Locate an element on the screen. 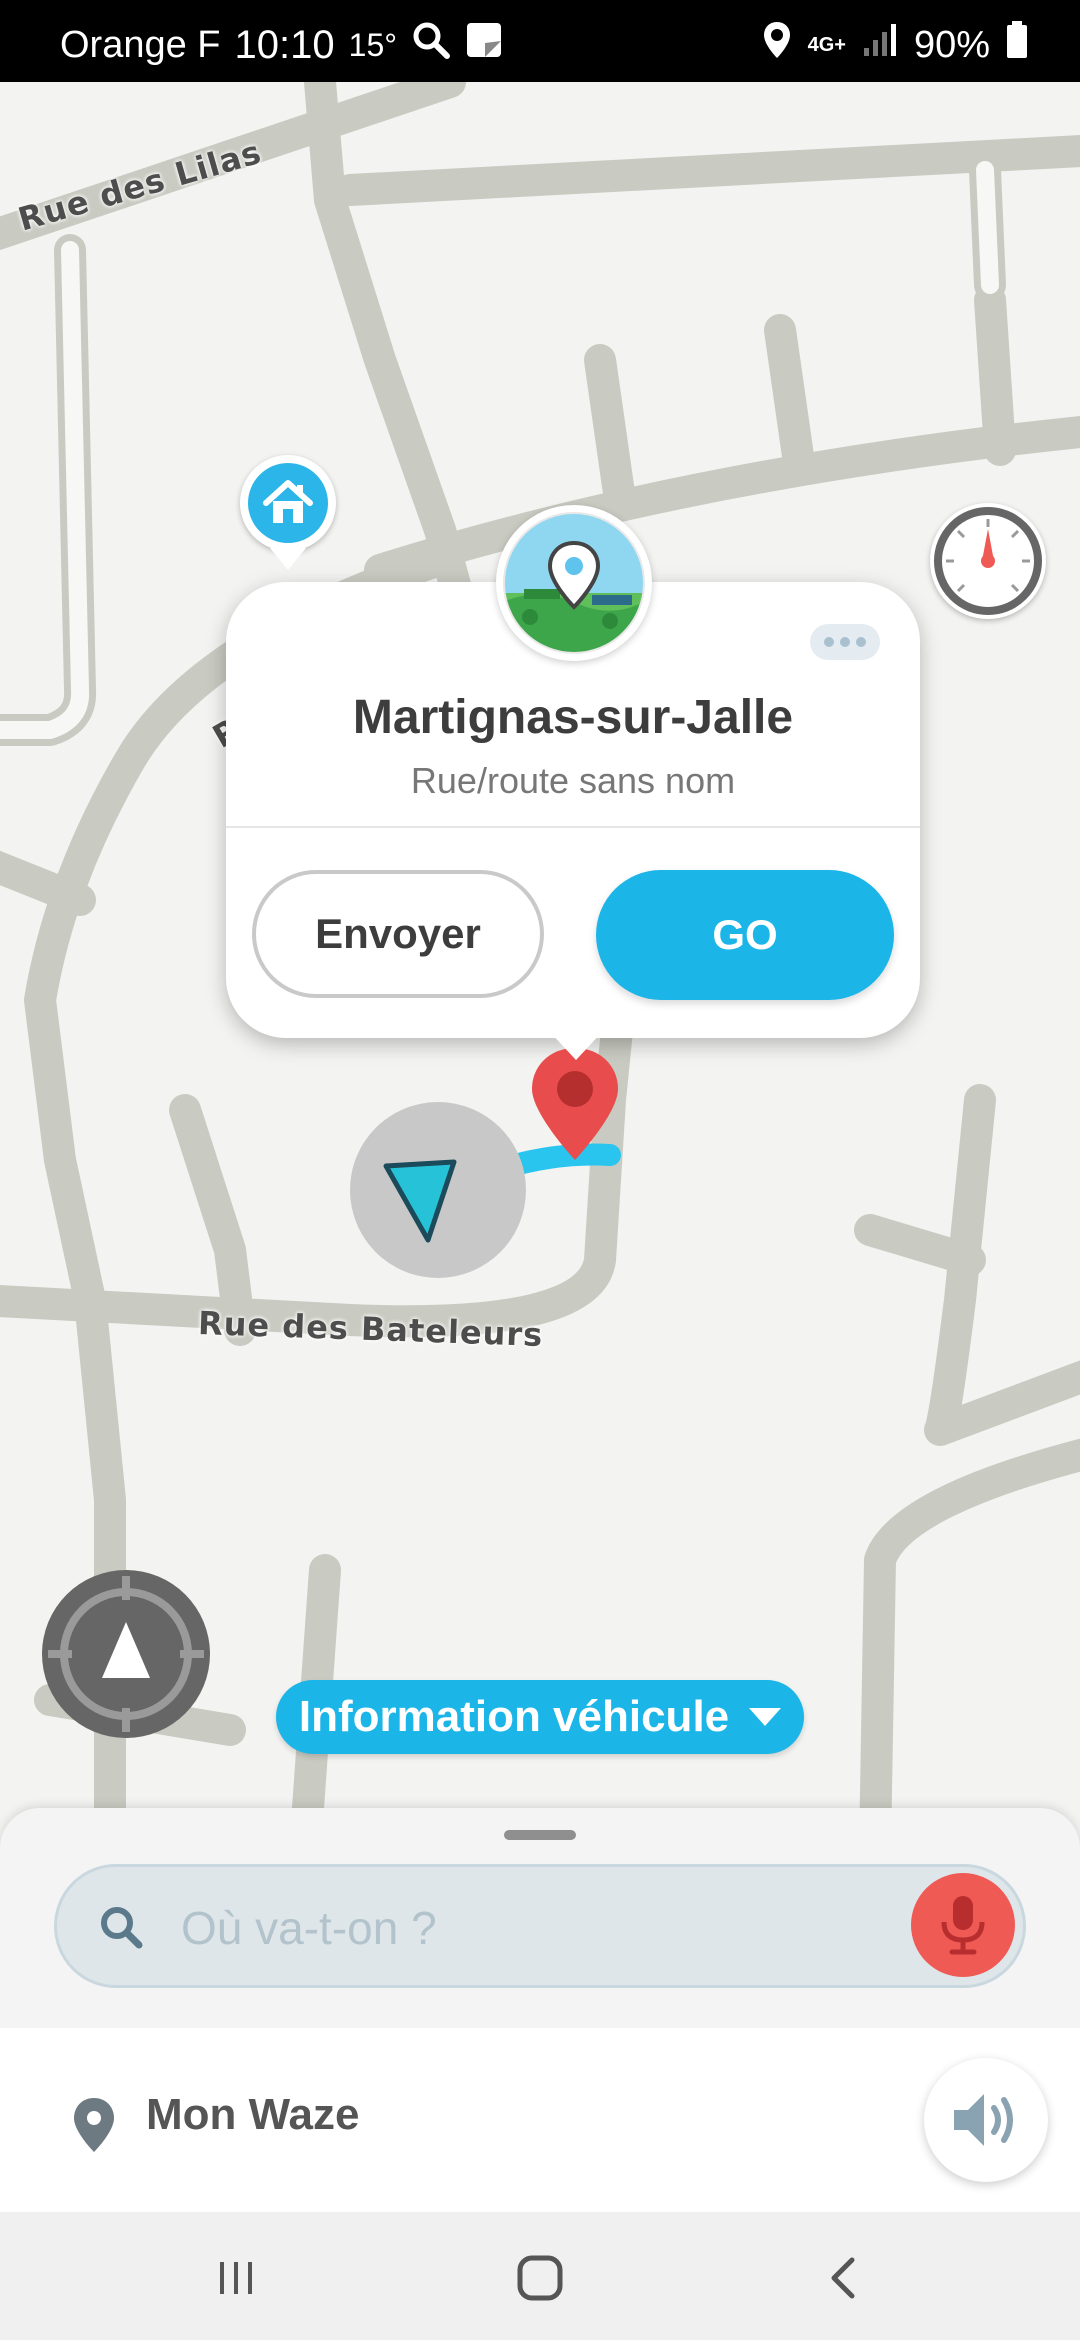 The height and width of the screenshot is (2340, 1080). recent-apps-button is located at coordinates (236, 2278).